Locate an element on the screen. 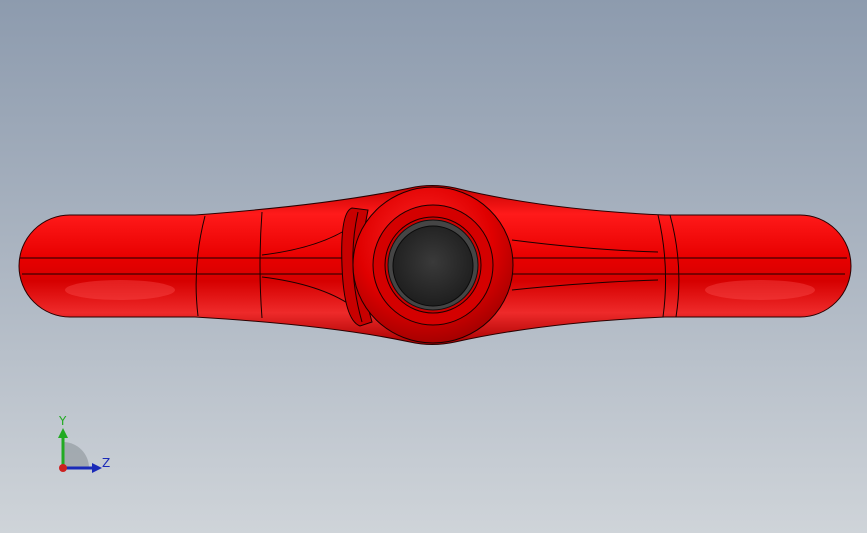 This screenshot has height=533, width=867. axis-y-label: Y is located at coordinates (63, 421).